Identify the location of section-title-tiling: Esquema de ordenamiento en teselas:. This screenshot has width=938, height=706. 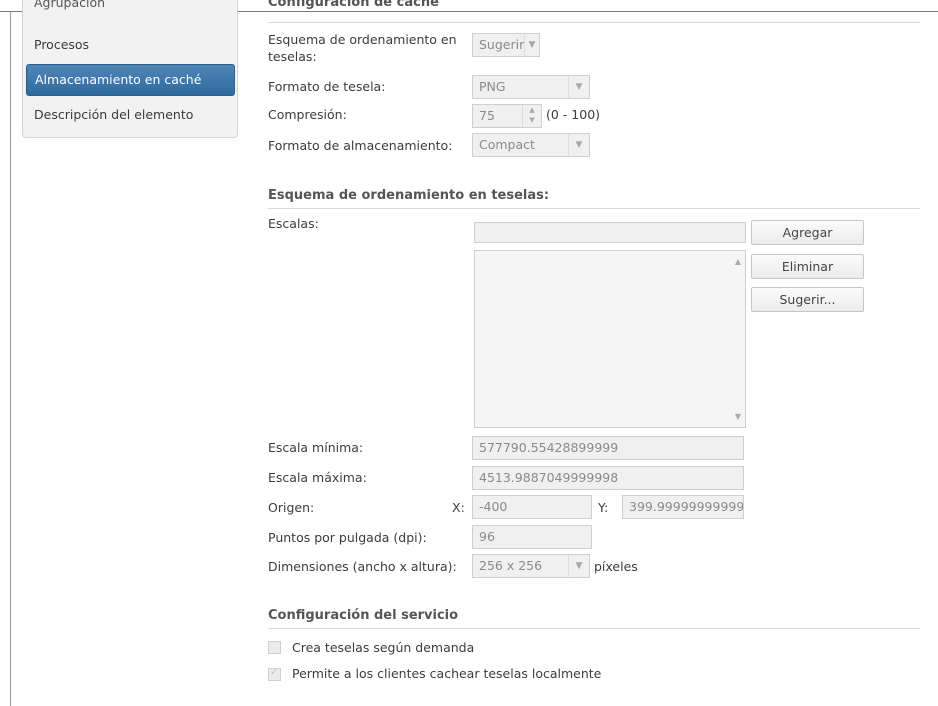
(409, 195).